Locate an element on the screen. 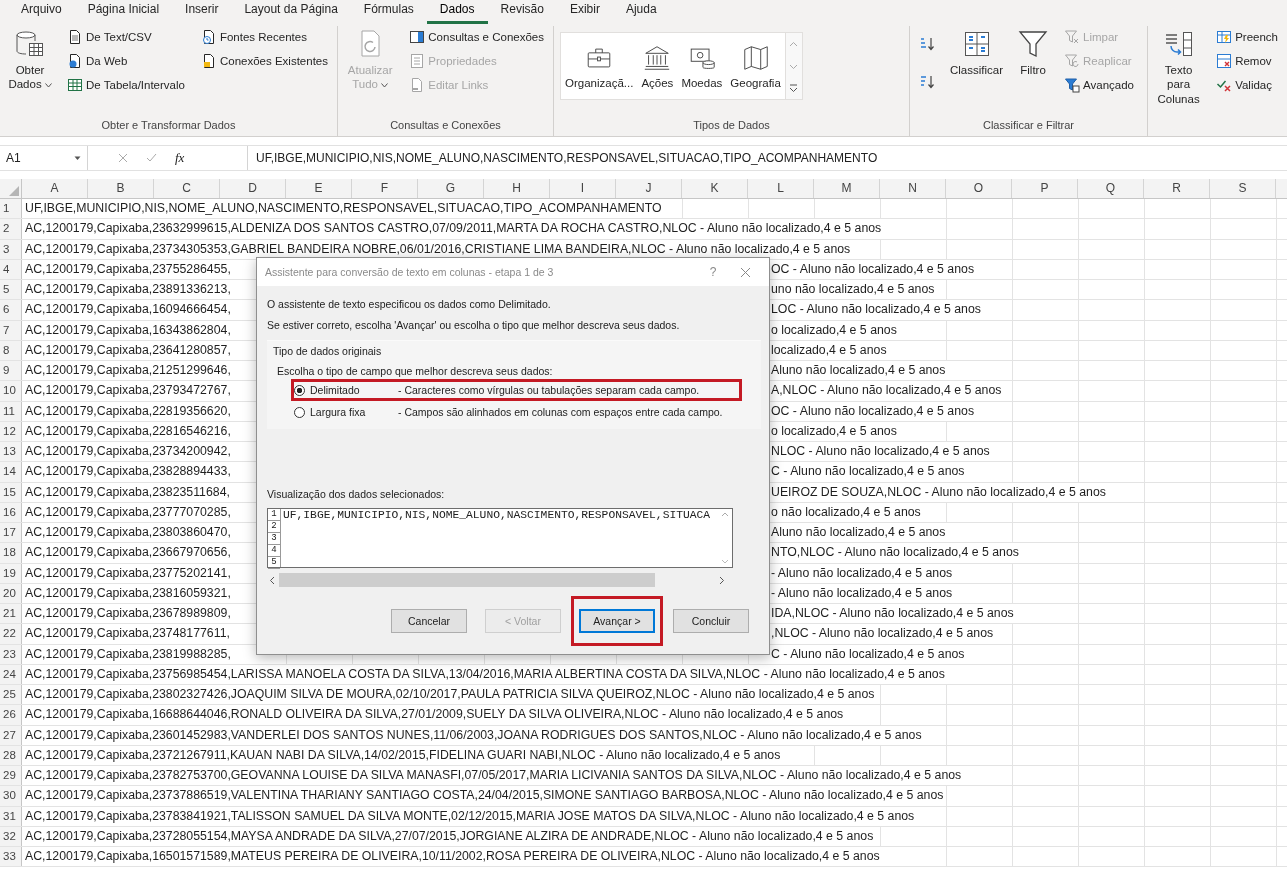  dialog-button: Concluir is located at coordinates (711, 621).